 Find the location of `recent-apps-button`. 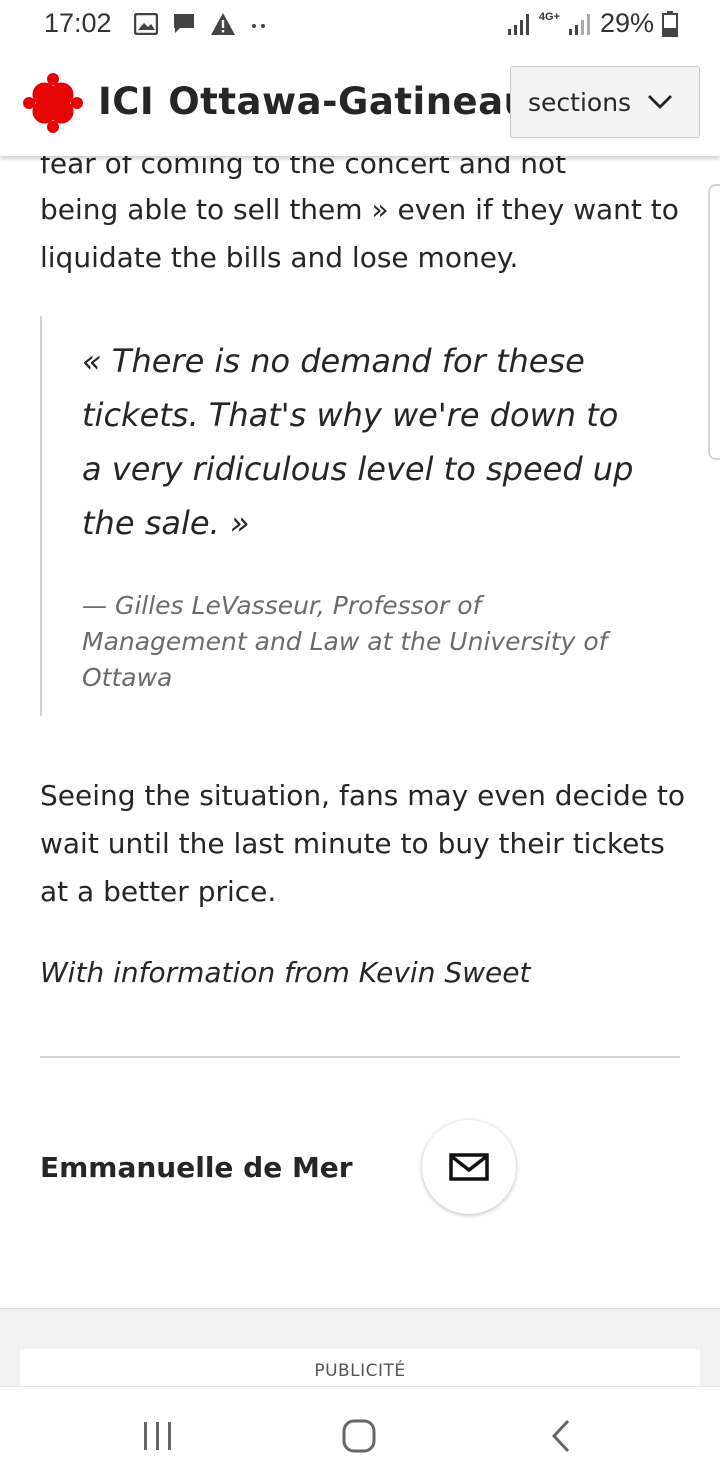

recent-apps-button is located at coordinates (158, 1436).